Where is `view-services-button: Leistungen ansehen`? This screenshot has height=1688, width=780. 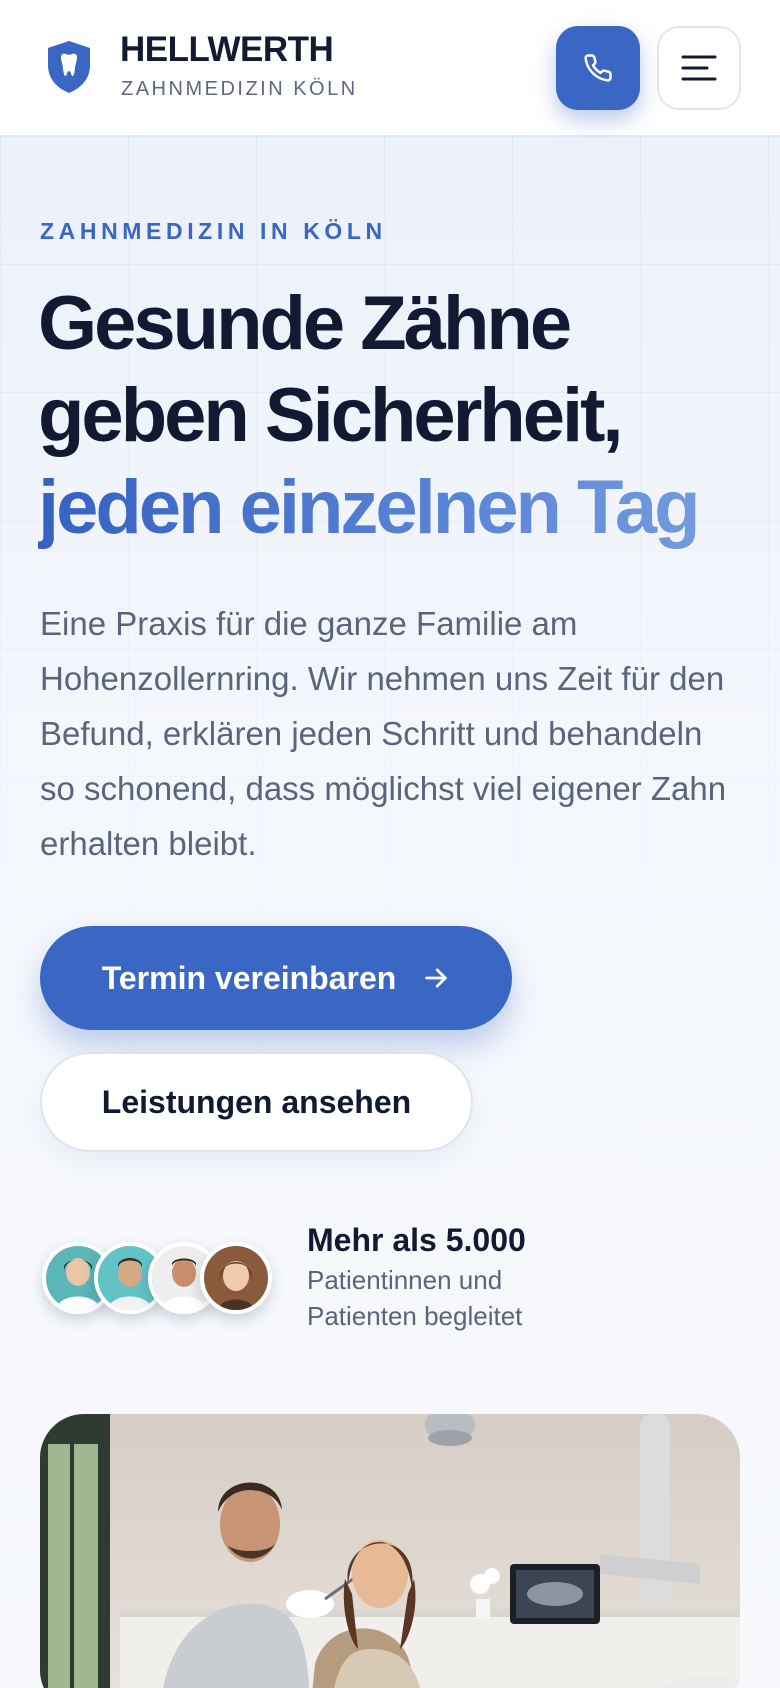
view-services-button: Leistungen ansehen is located at coordinates (256, 1102).